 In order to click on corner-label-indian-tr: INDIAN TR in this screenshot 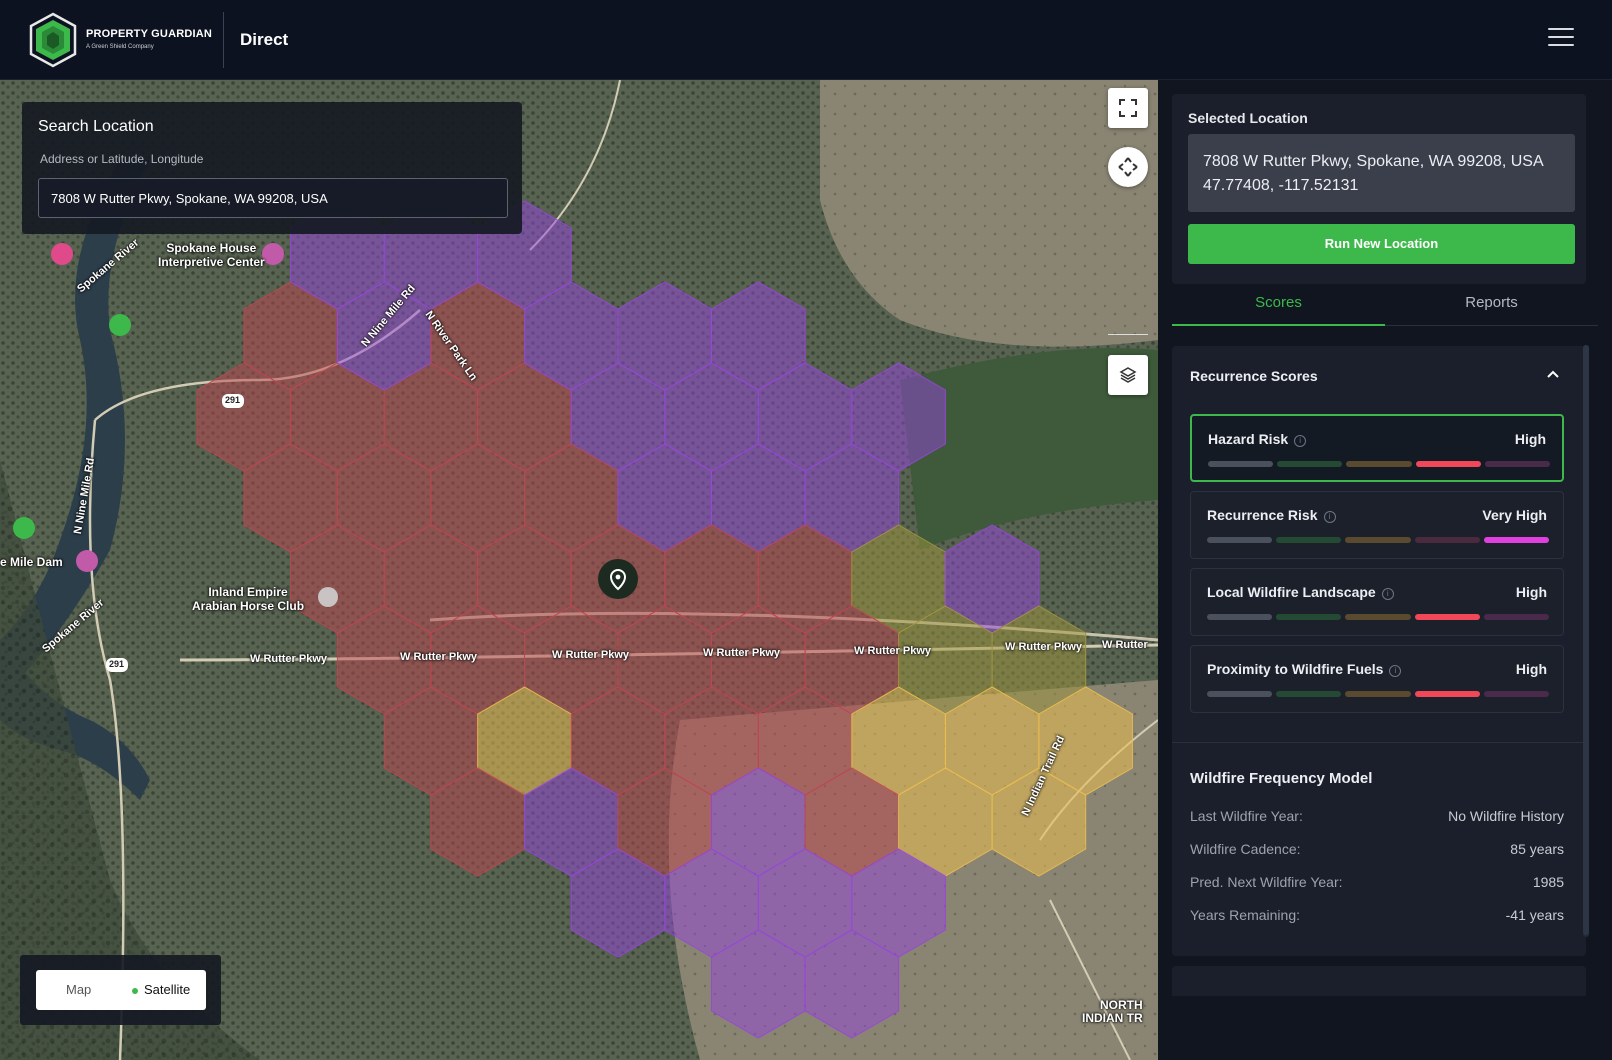, I will do `click(1112, 1018)`.